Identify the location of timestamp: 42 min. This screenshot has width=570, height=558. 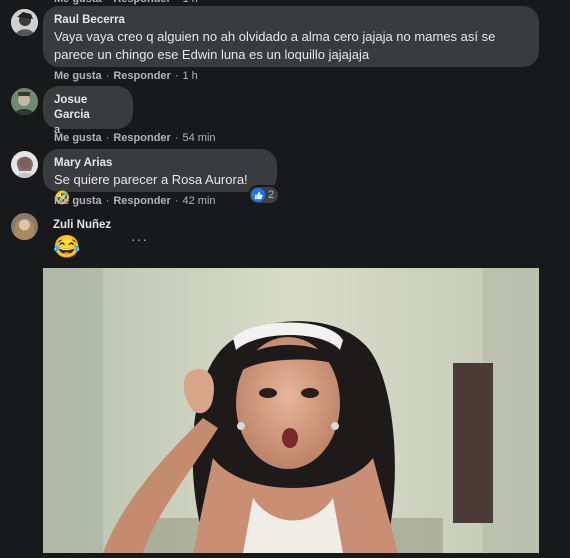
(199, 201).